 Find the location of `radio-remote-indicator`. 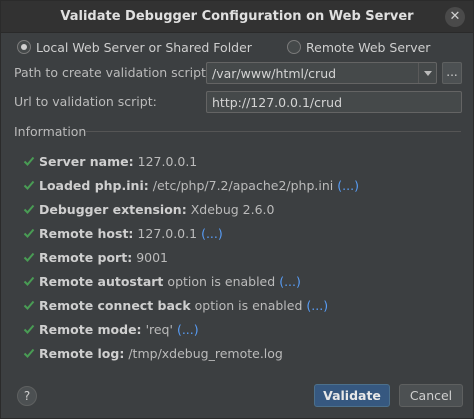

radio-remote-indicator is located at coordinates (294, 47).